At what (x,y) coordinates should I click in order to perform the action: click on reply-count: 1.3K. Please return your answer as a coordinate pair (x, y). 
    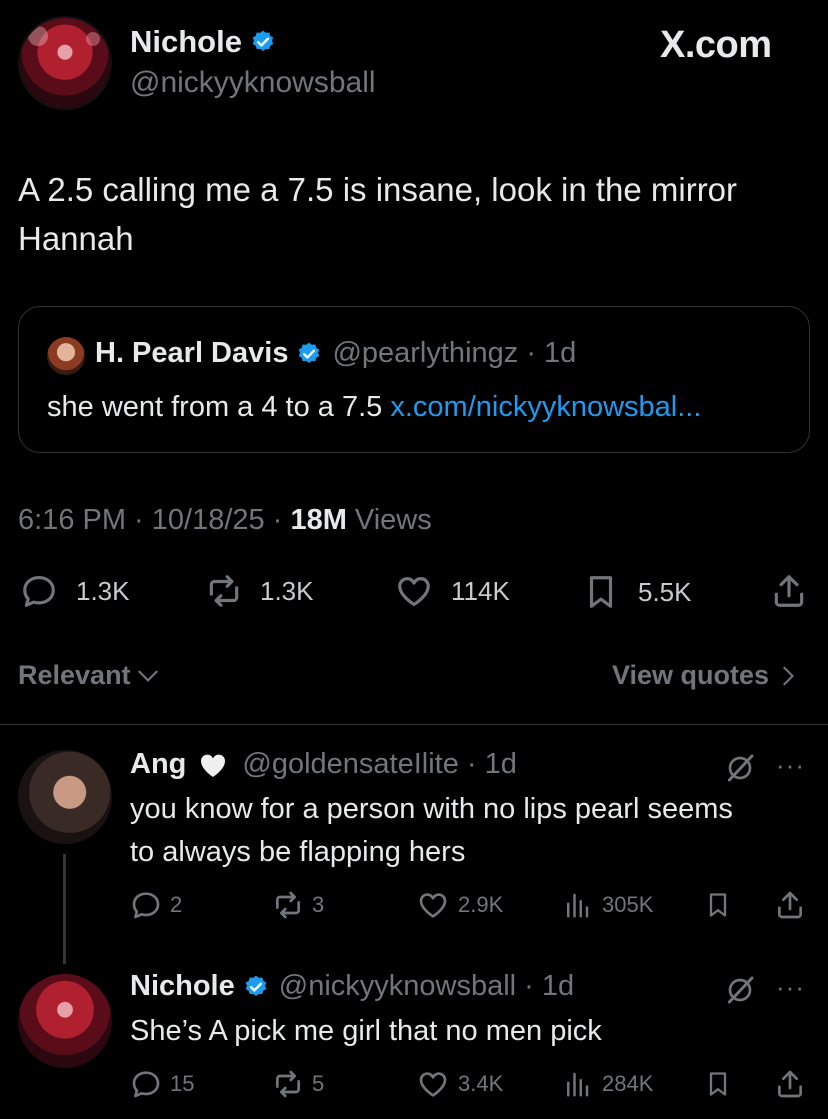
    Looking at the image, I should click on (103, 590).